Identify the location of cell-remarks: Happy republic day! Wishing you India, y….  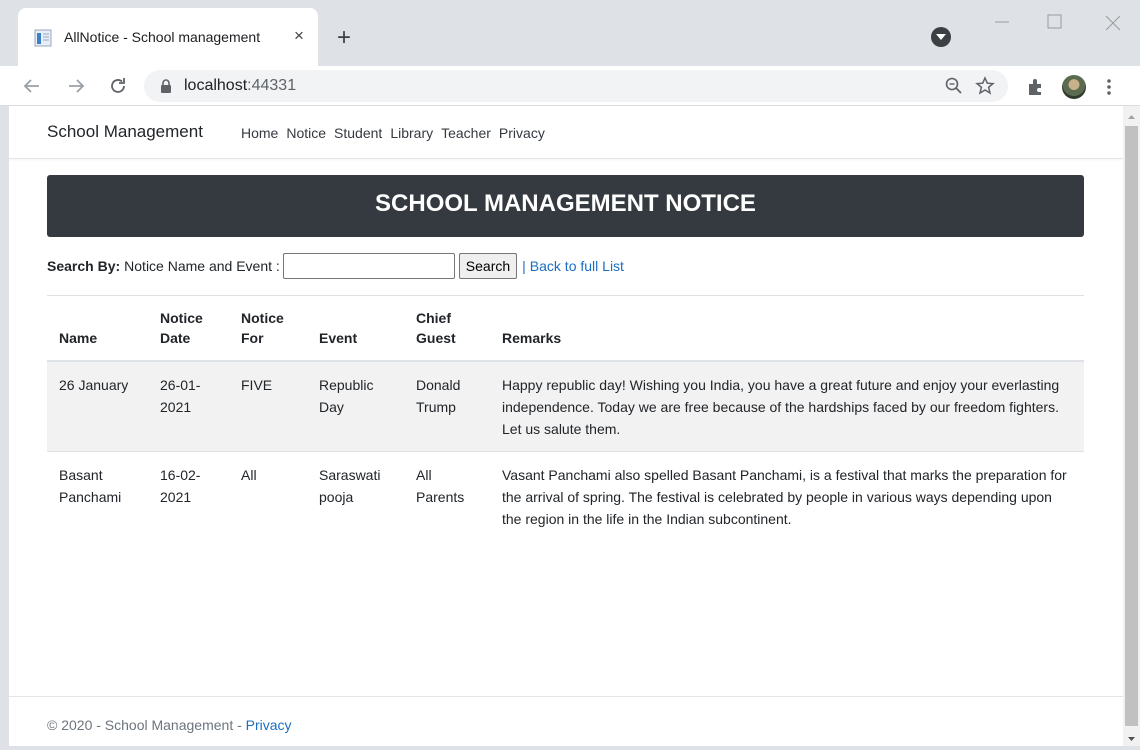
(787, 406).